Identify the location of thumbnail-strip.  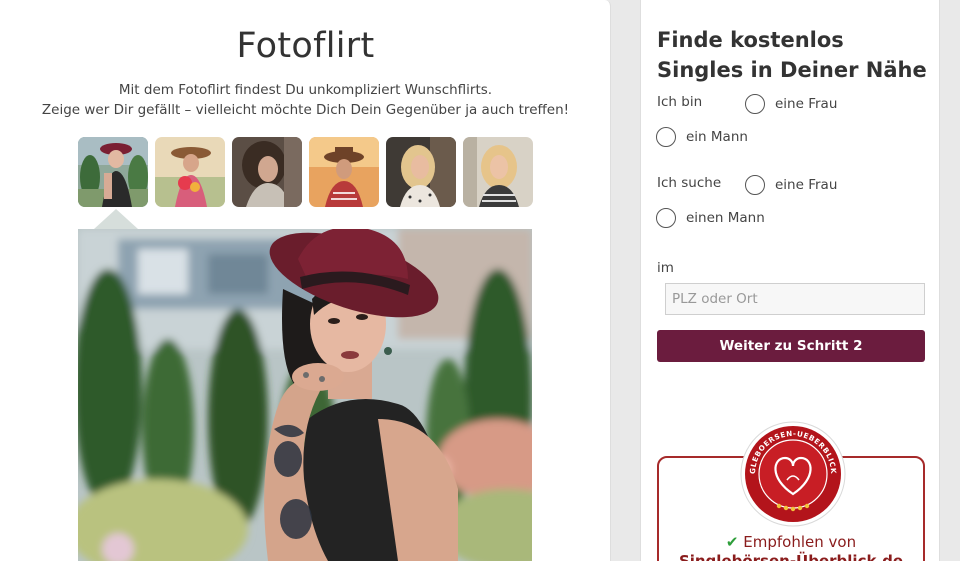
(308, 172).